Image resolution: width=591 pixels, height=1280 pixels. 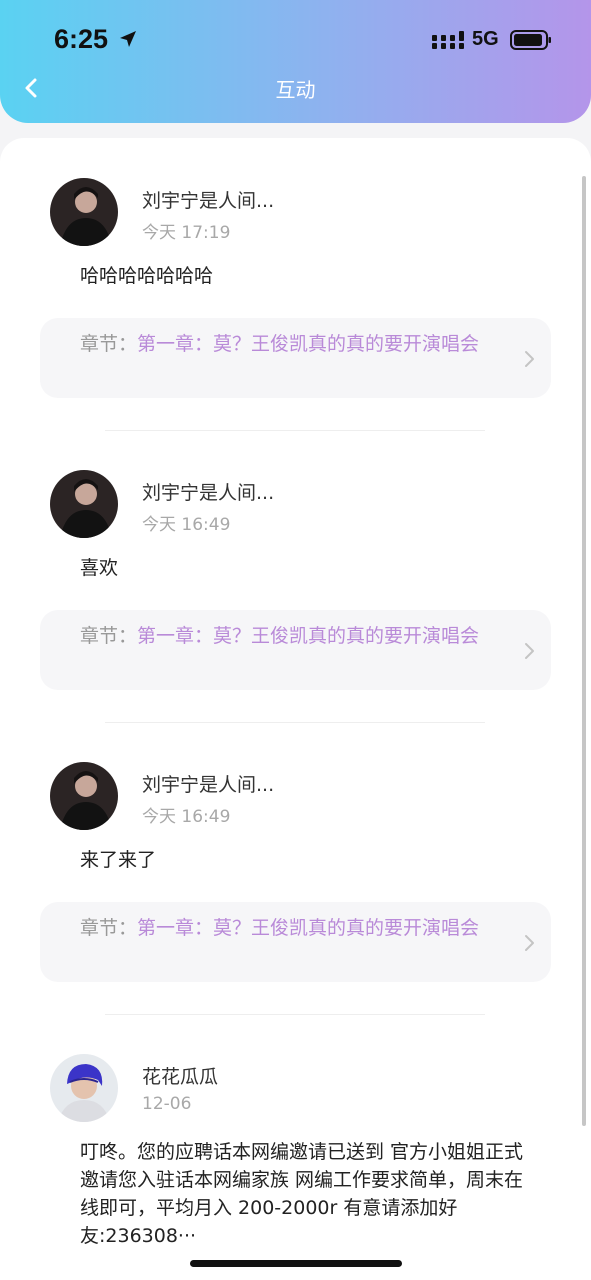 I want to click on page-title: 互动, so click(x=295, y=90).